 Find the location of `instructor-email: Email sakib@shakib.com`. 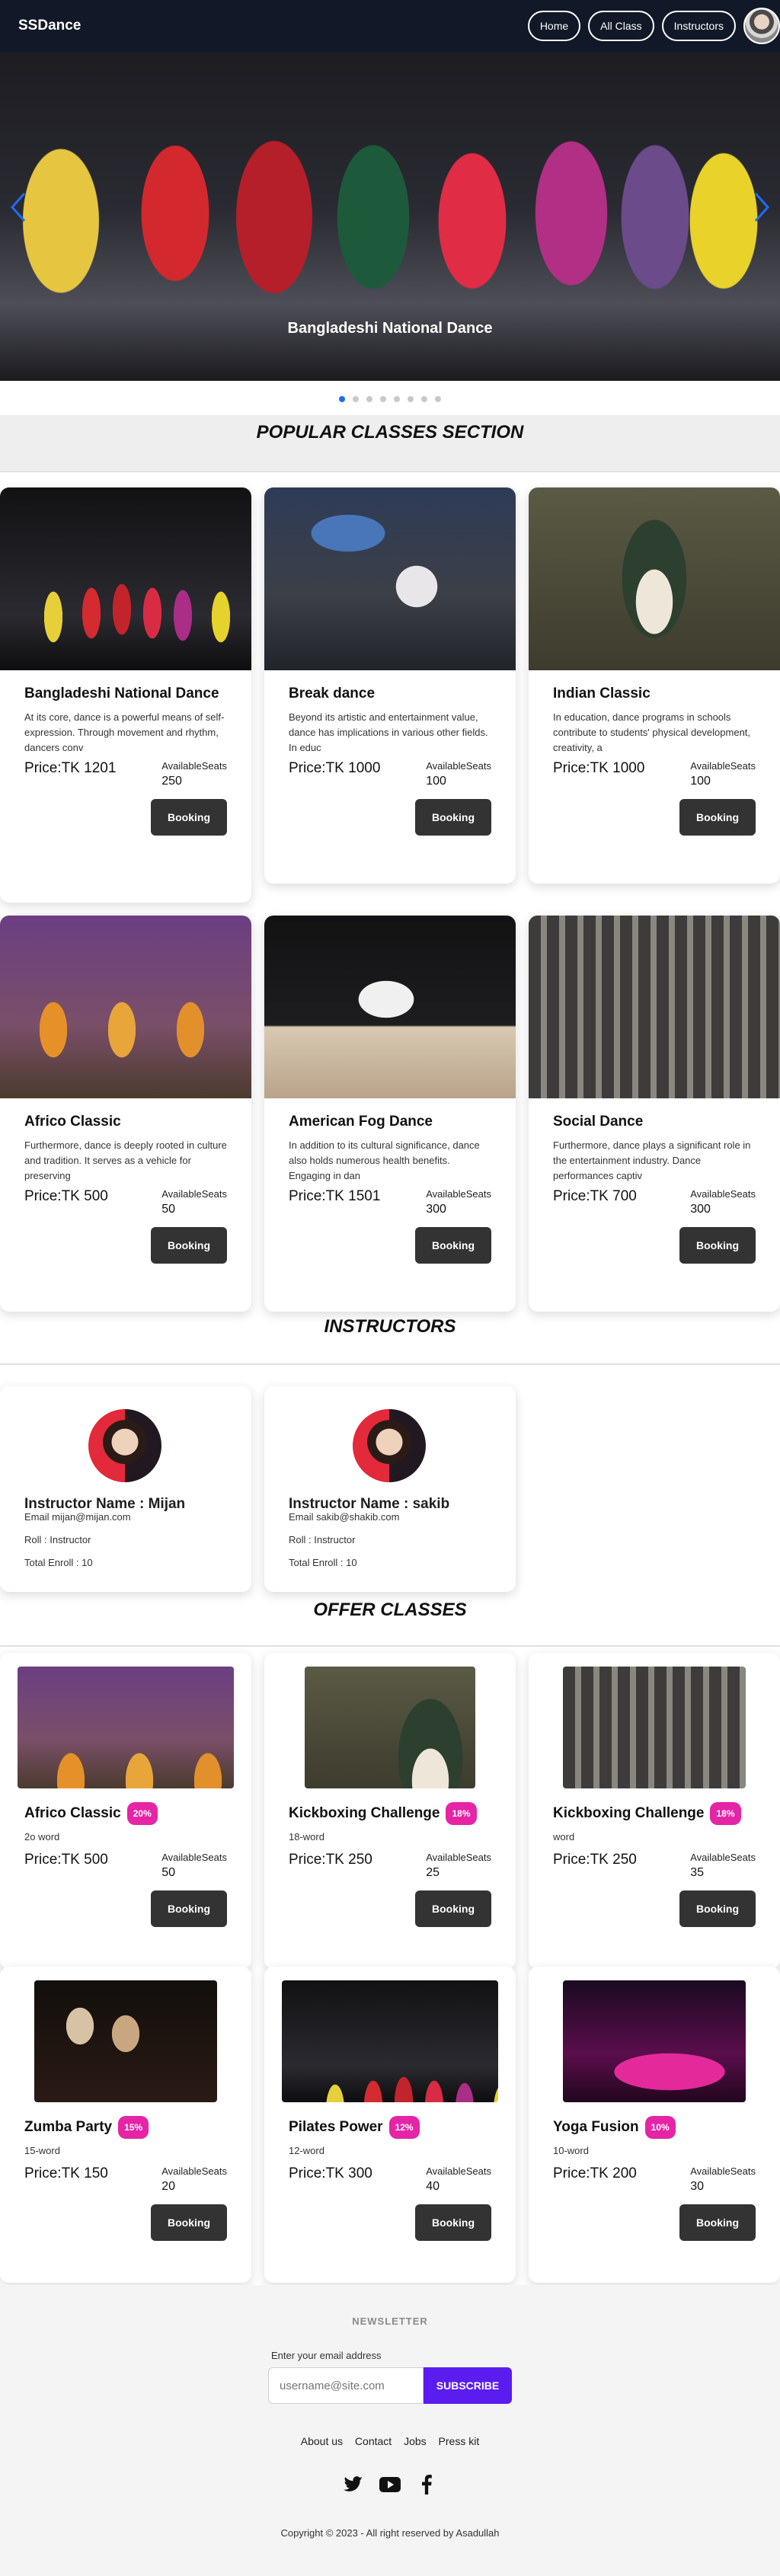

instructor-email: Email sakib@shakib.com is located at coordinates (344, 1517).